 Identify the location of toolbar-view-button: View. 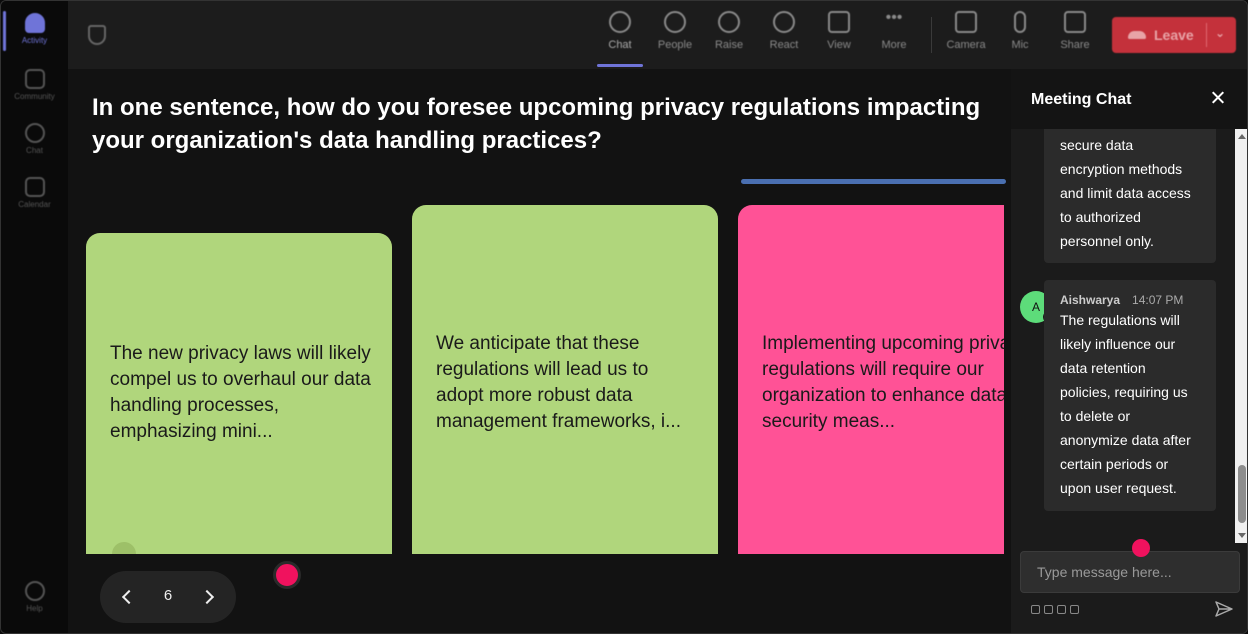
(839, 36).